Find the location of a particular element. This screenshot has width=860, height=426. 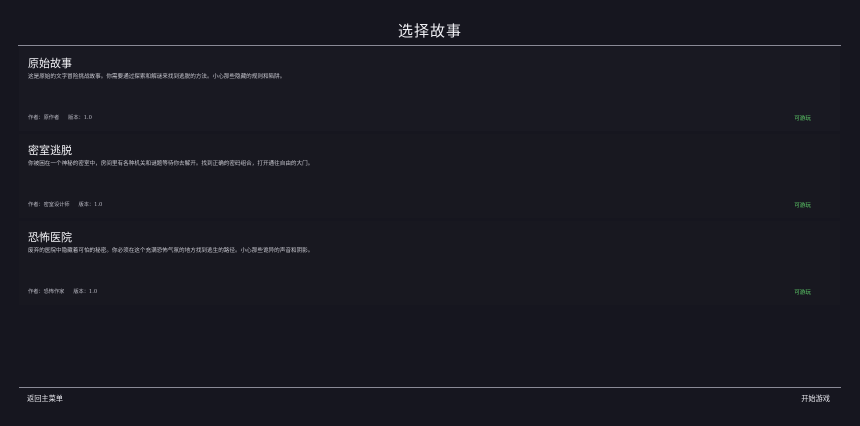

story-meta: 作者：恐怖作家 版本：1.0 is located at coordinates (62, 291).